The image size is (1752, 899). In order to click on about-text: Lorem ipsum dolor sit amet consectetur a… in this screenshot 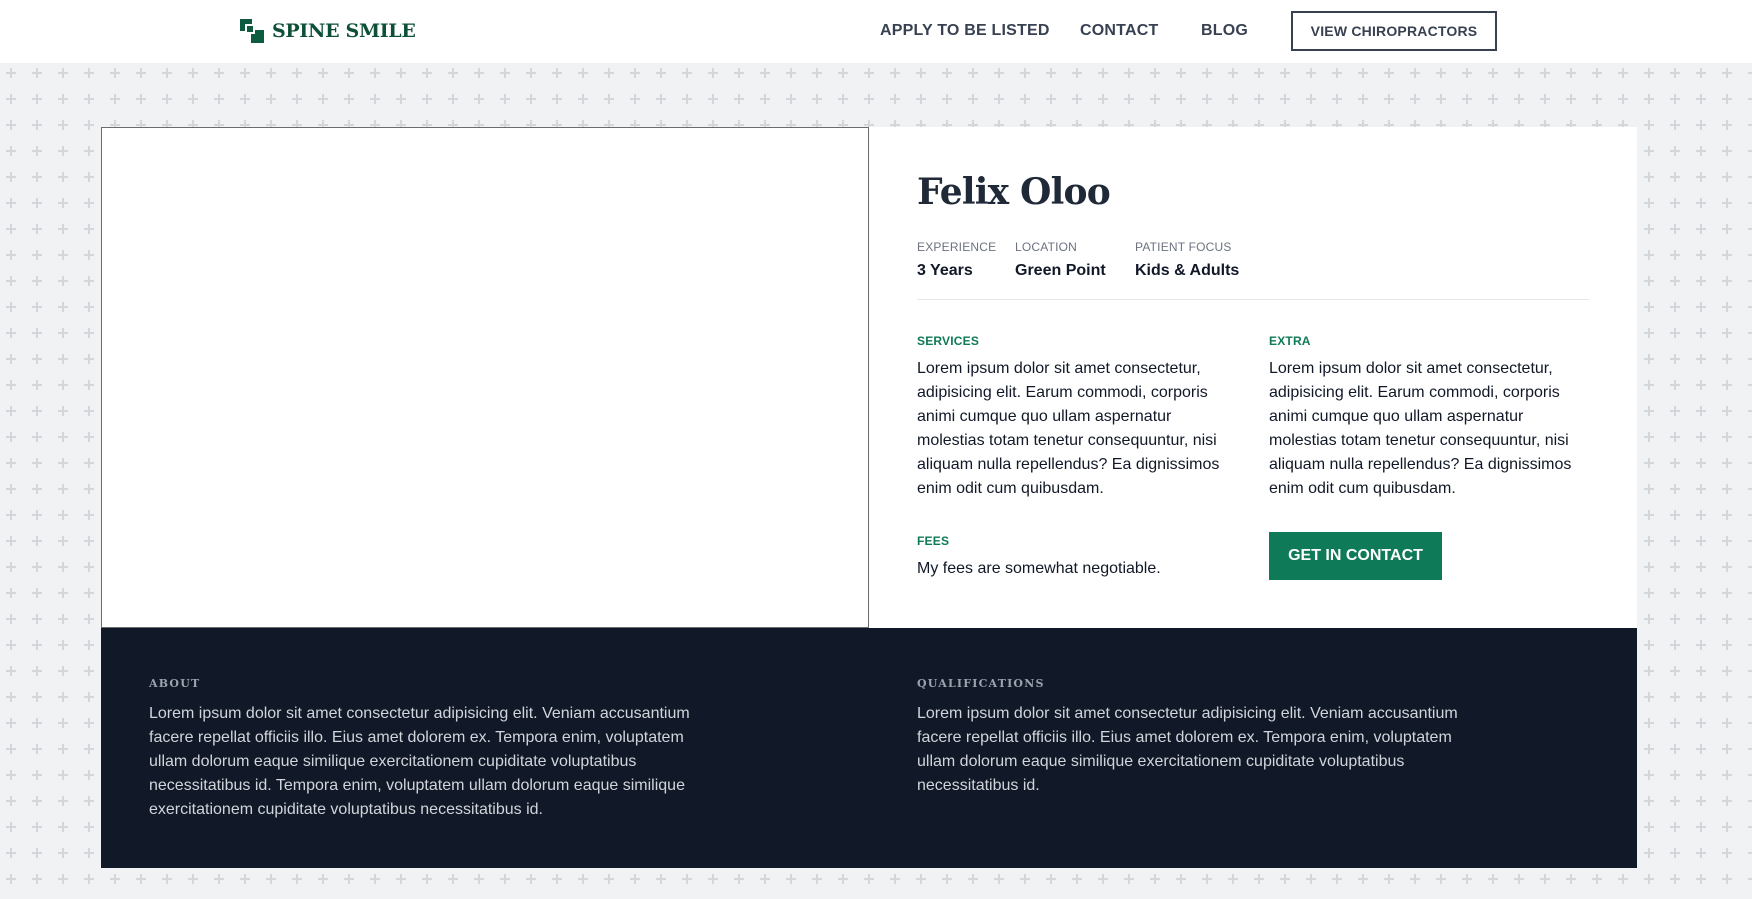, I will do `click(419, 761)`.